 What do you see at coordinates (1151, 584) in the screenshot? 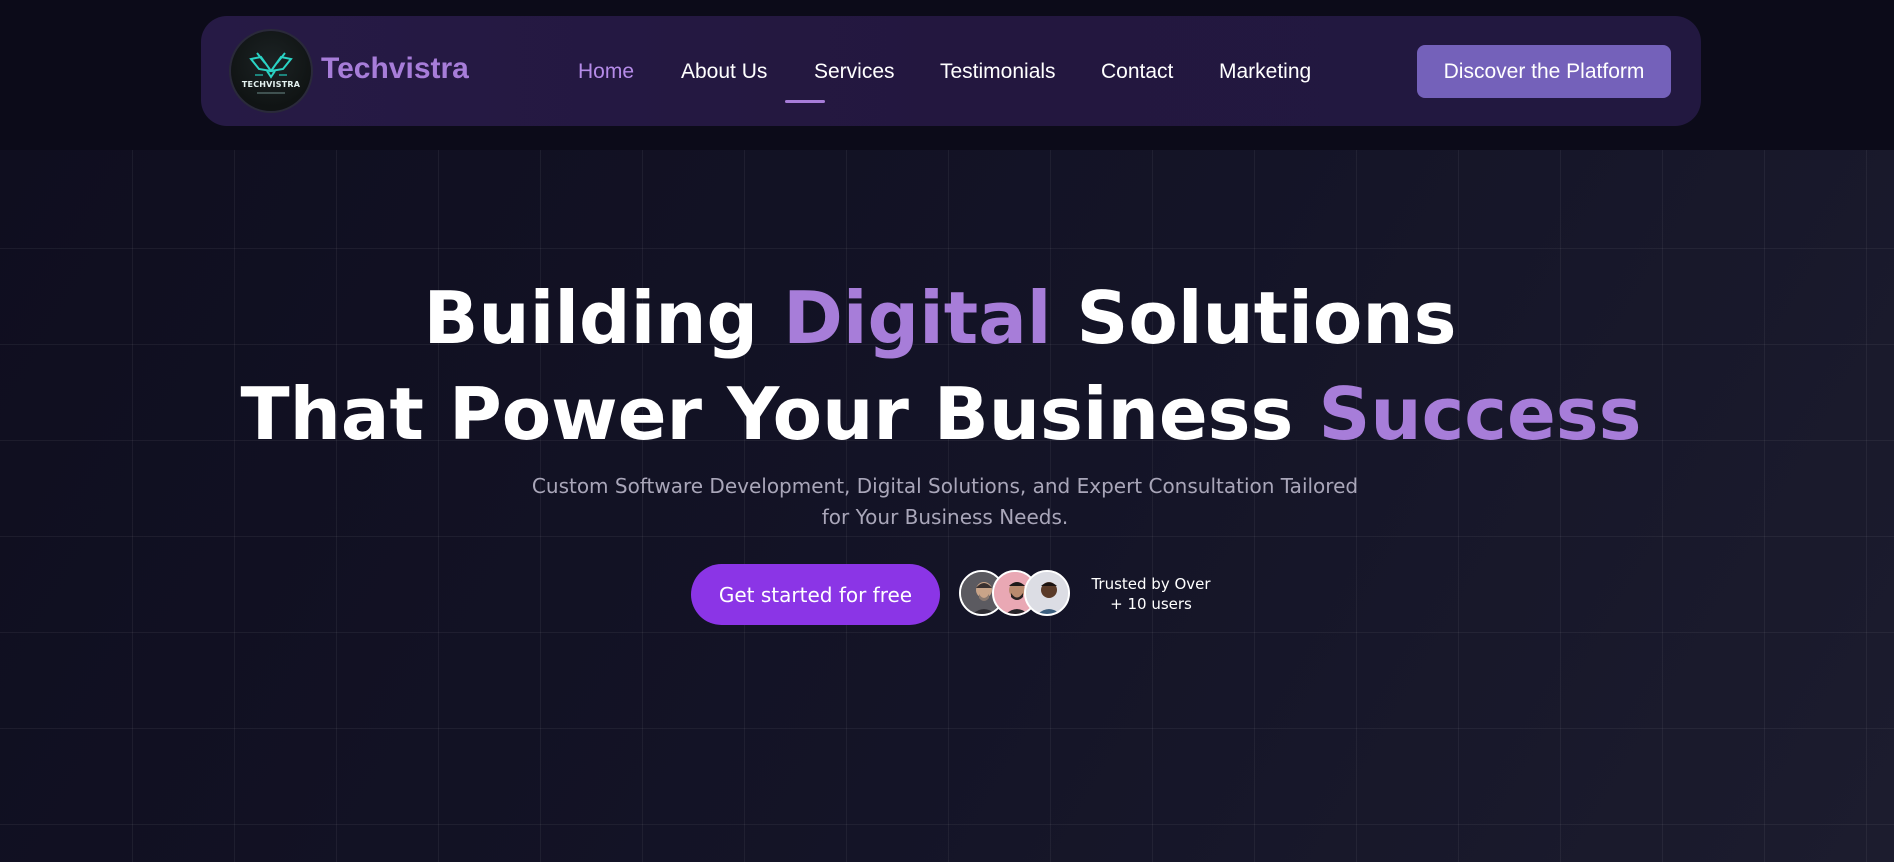
I see `trusted-line-1: Trusted by Over` at bounding box center [1151, 584].